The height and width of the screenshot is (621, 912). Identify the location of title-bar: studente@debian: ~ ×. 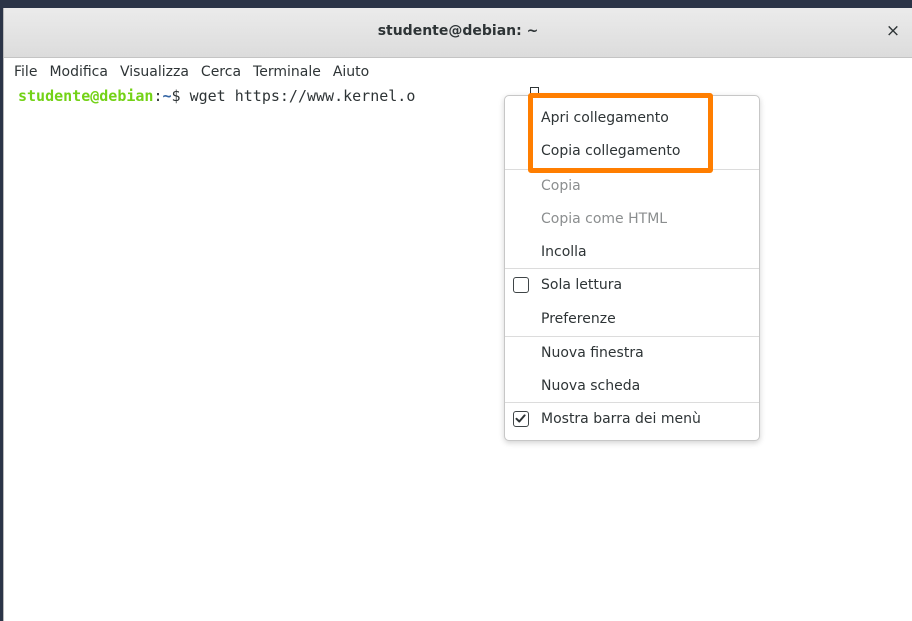
(458, 33).